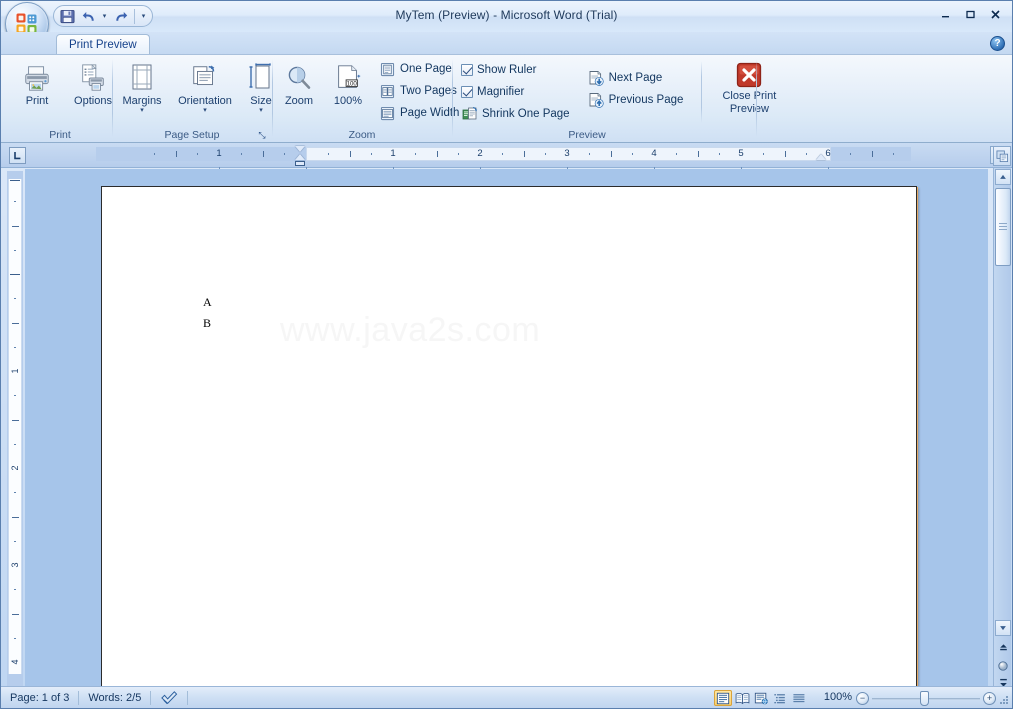  What do you see at coordinates (15, 468) in the screenshot?
I see `vertical-ruler-number: 2` at bounding box center [15, 468].